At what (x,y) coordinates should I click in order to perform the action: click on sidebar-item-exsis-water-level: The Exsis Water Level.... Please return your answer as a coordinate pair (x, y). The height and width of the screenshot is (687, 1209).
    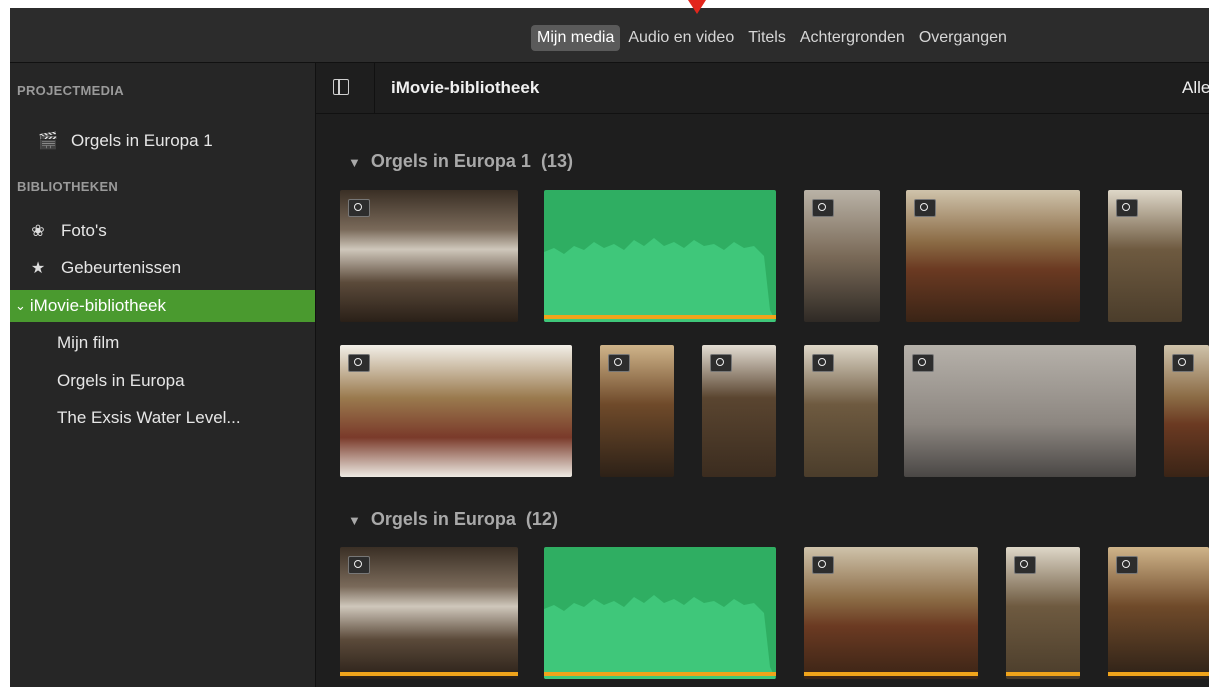
    Looking at the image, I should click on (162, 418).